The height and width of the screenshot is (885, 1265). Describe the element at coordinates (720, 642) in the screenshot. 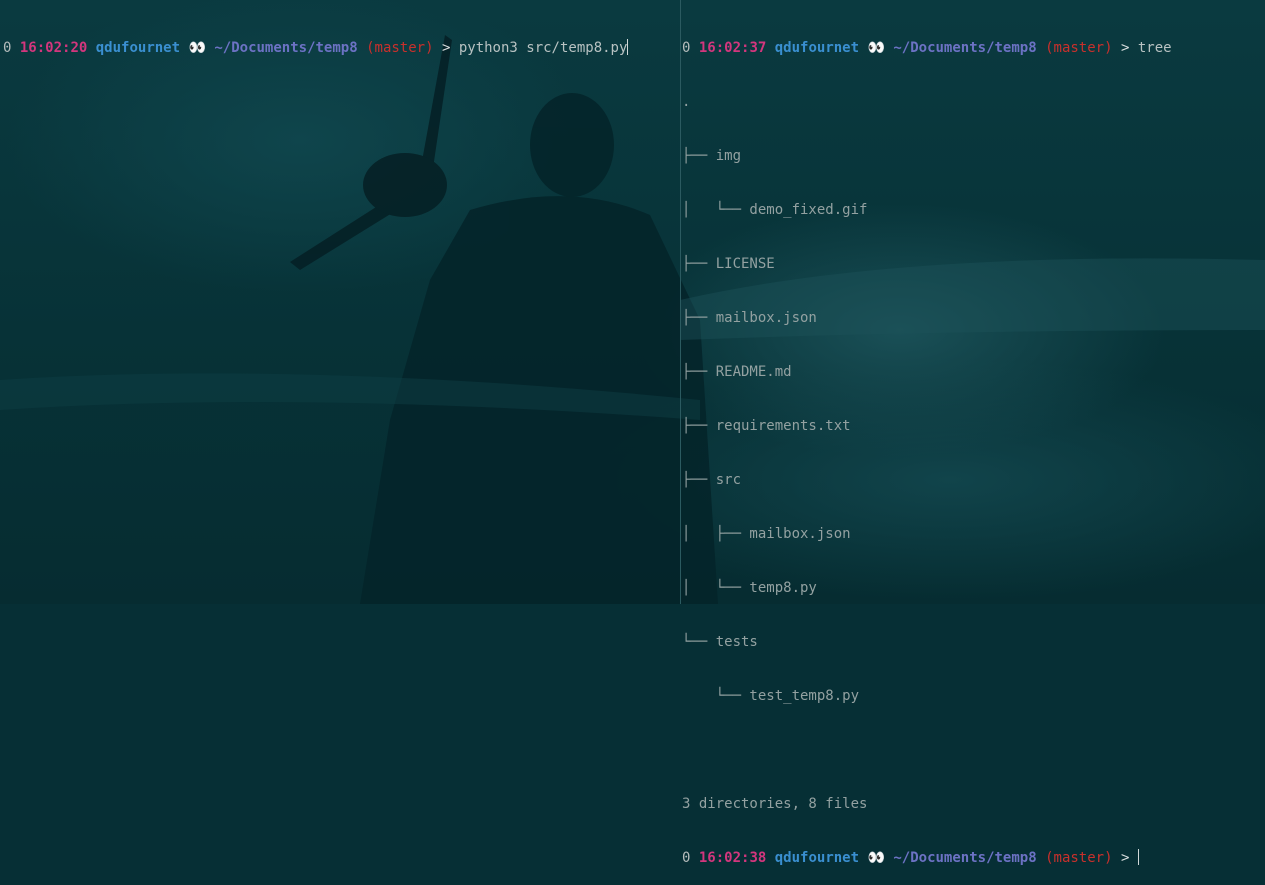

I see `tree-line: └── tests` at that location.